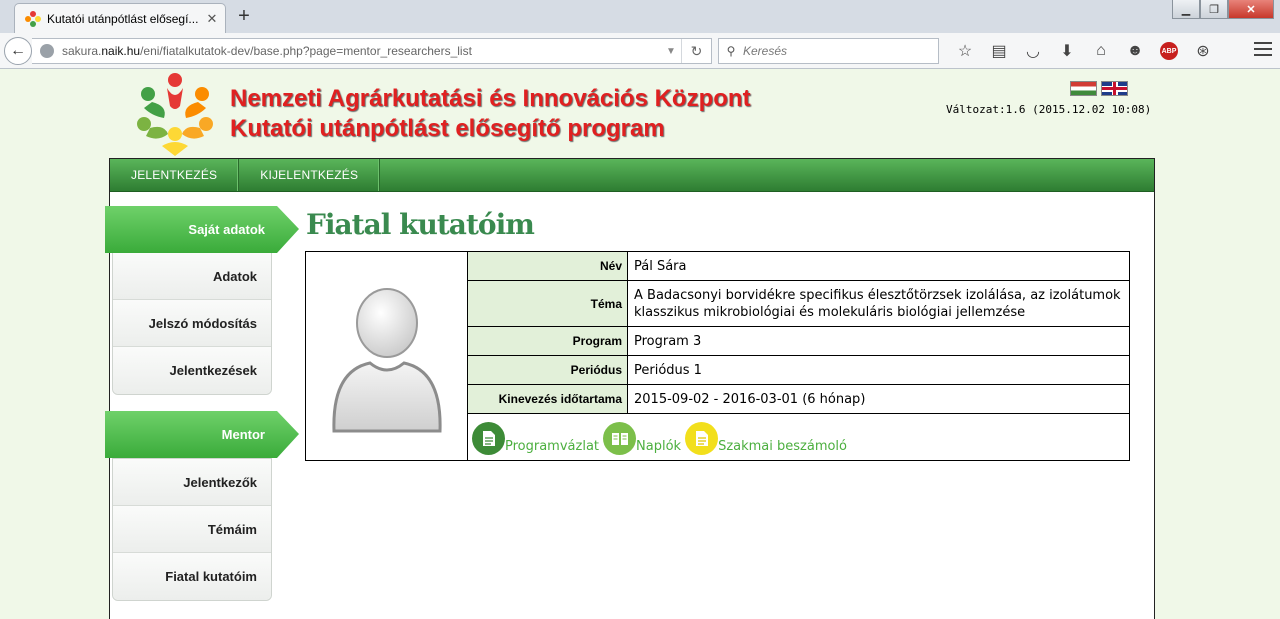 This screenshot has width=1280, height=619. Describe the element at coordinates (552, 446) in the screenshot. I see `action-label: Programvázlat` at that location.